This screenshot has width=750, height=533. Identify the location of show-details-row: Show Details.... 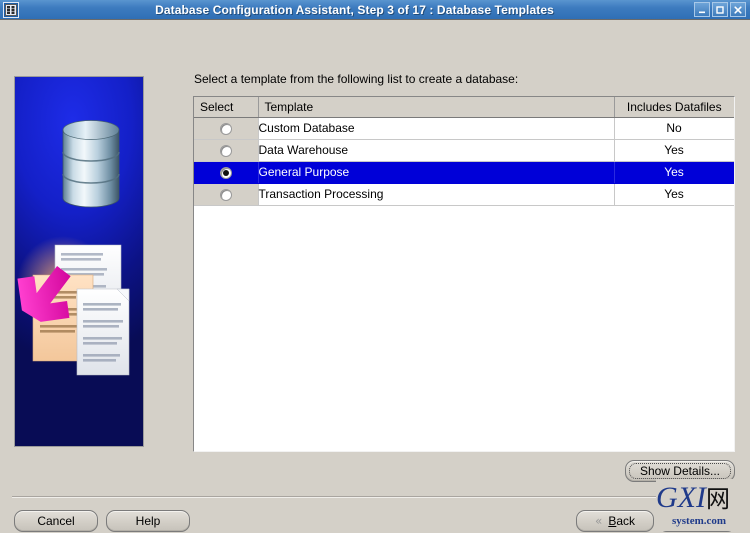
(464, 471).